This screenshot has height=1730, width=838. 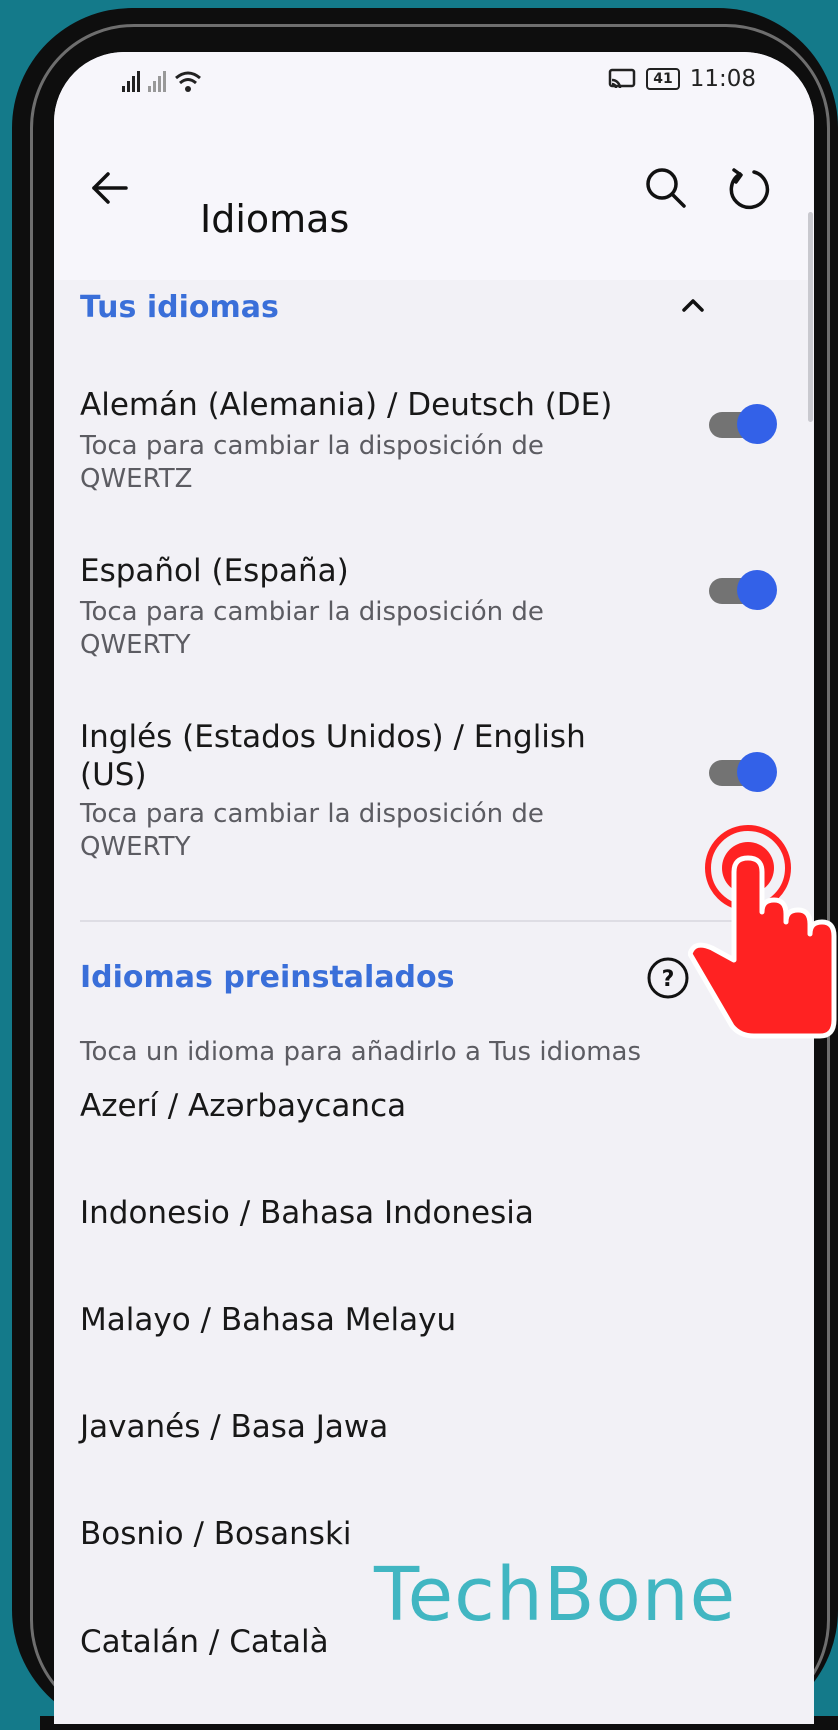 I want to click on section-divider, so click(x=435, y=921).